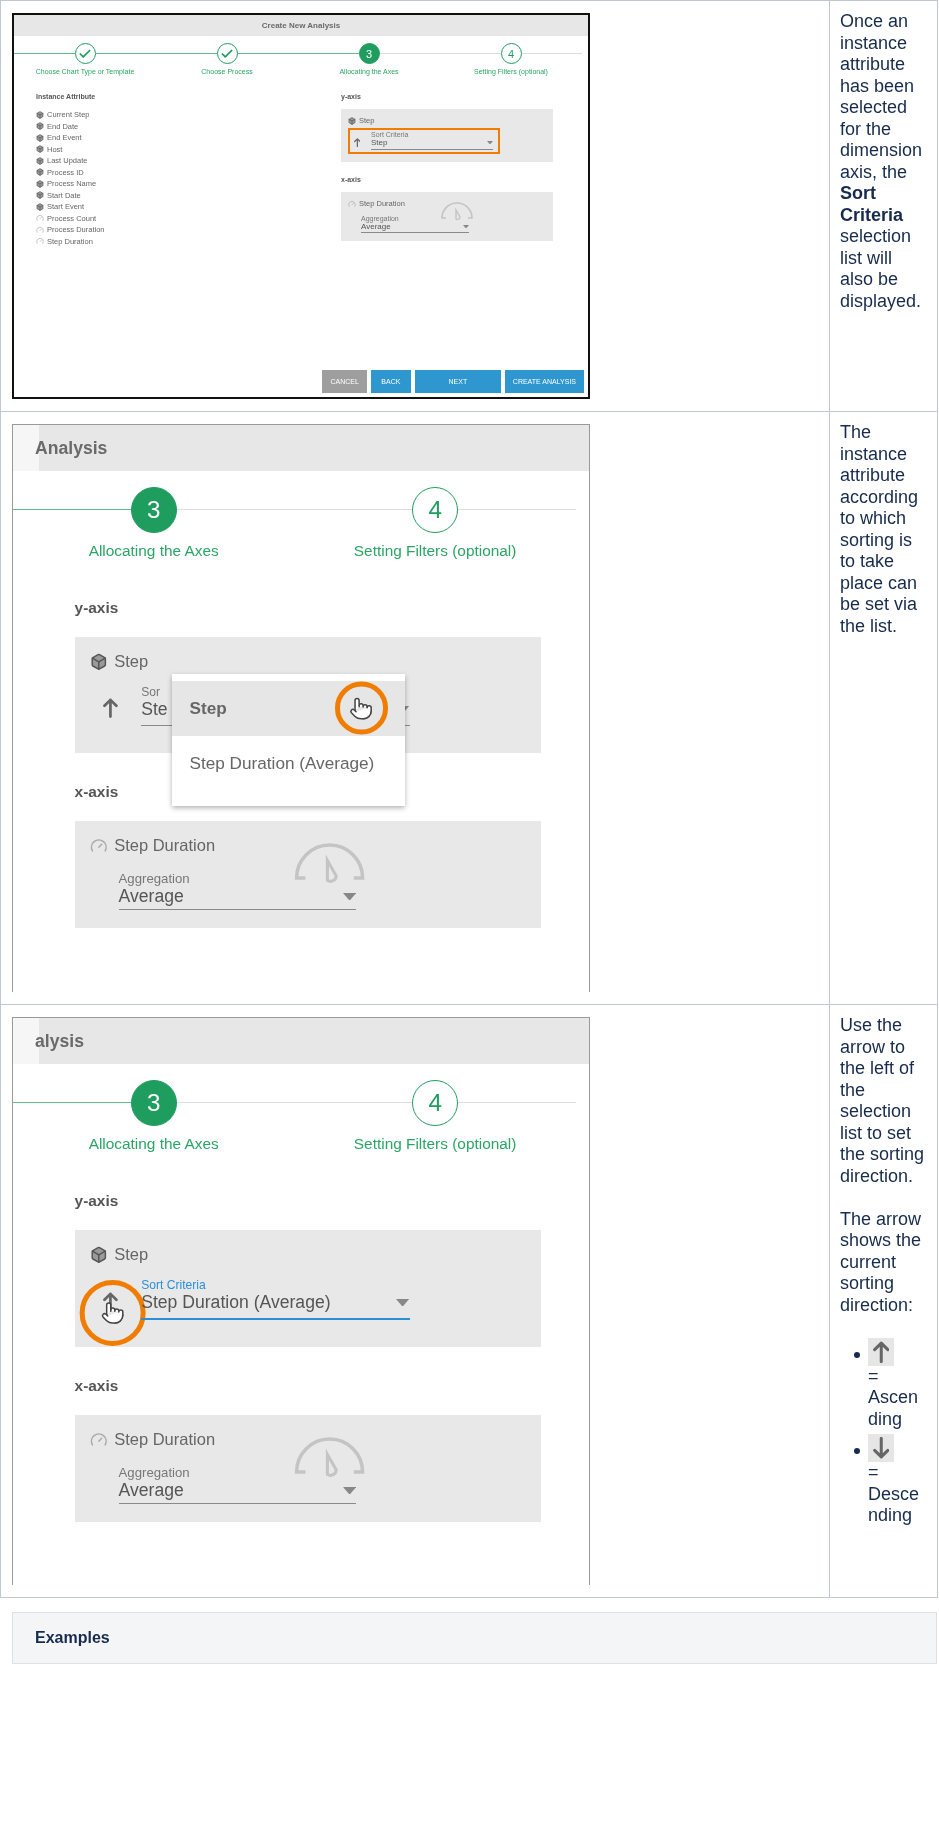 This screenshot has height=1845, width=939. What do you see at coordinates (882, 1101) in the screenshot?
I see `description-text: Use the arrow to the left of the selection list to set the sorting direction.` at bounding box center [882, 1101].